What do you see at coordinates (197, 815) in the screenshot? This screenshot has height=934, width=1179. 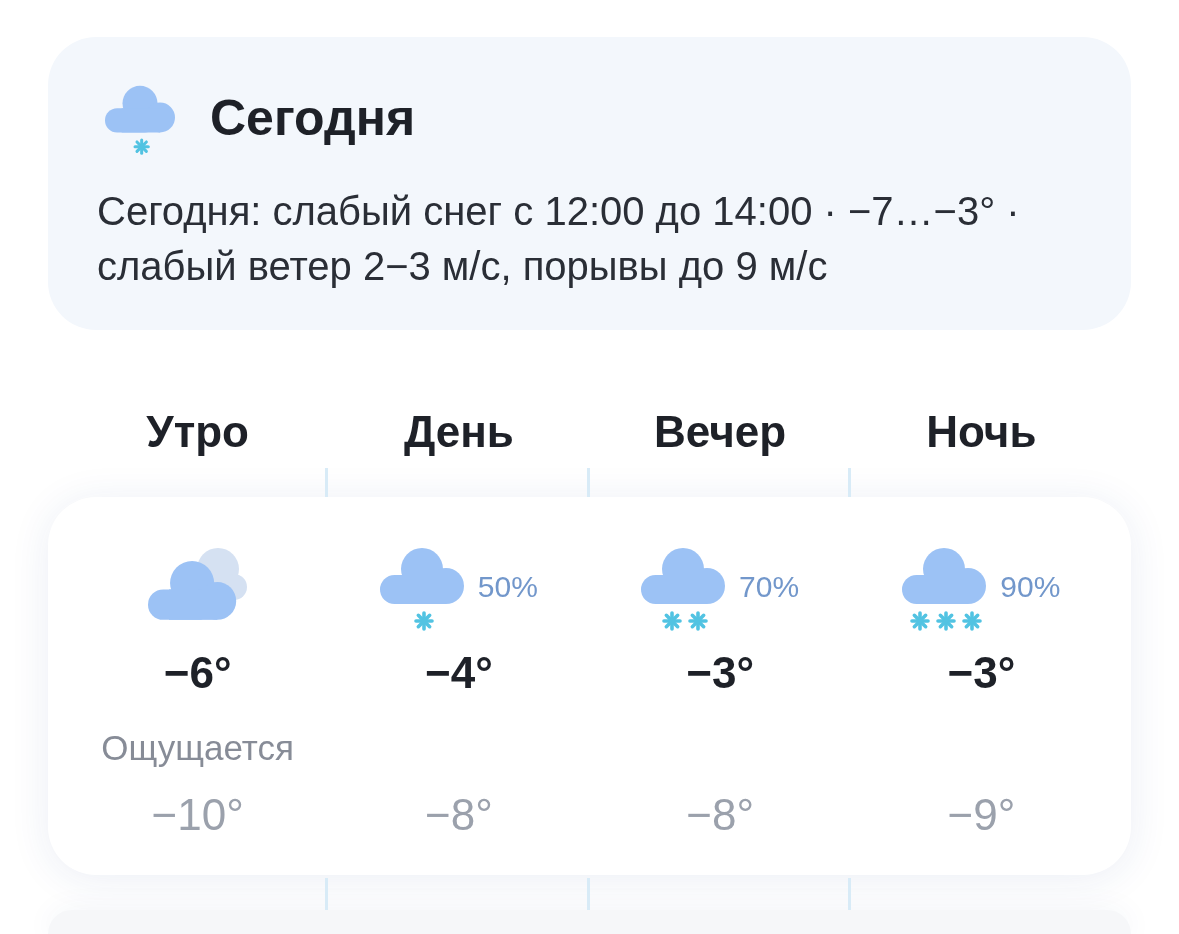 I see `feels-like-temperature: −10°` at bounding box center [197, 815].